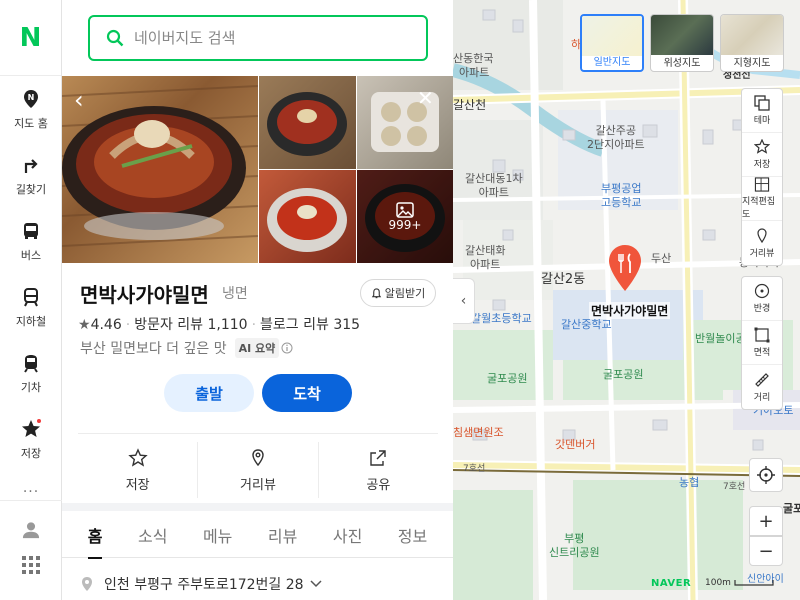  Describe the element at coordinates (485, 257) in the screenshot. I see `map-label: 갈산태화 아파트` at that location.